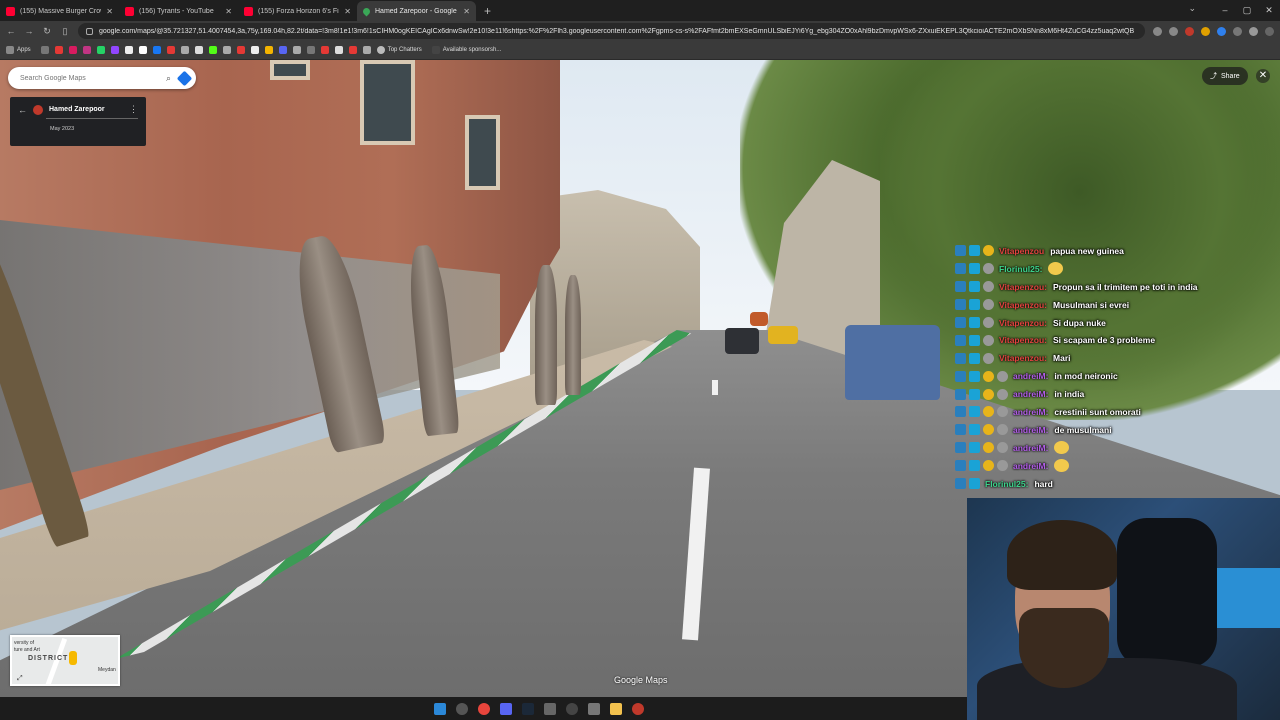  Describe the element at coordinates (47, 31) in the screenshot. I see `reload-icon: ↻` at that location.